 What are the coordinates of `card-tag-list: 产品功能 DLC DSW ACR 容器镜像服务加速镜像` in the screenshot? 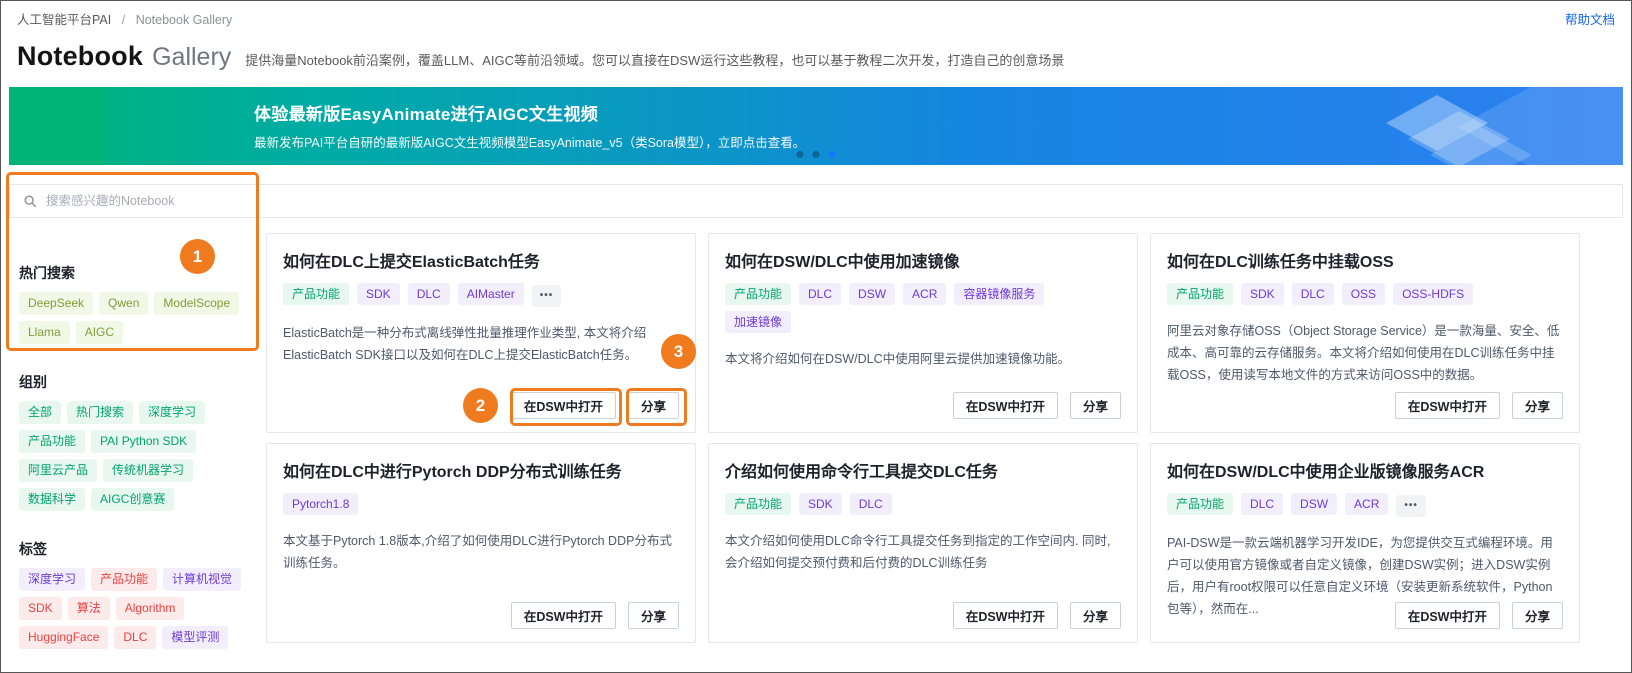 It's located at (923, 311).